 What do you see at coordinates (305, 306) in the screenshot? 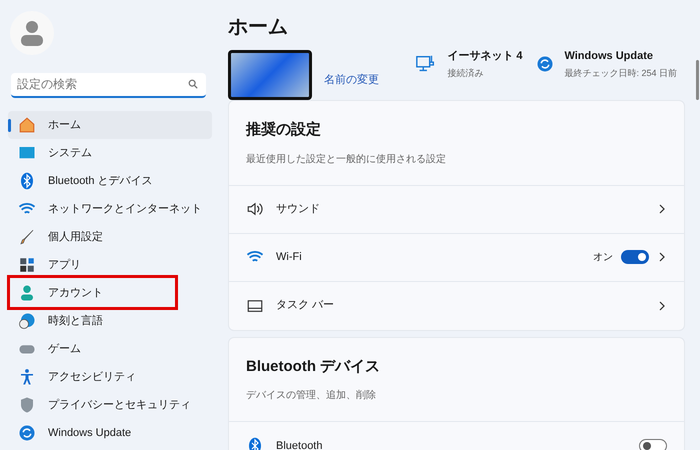
I see `row-label: タスク バー` at bounding box center [305, 306].